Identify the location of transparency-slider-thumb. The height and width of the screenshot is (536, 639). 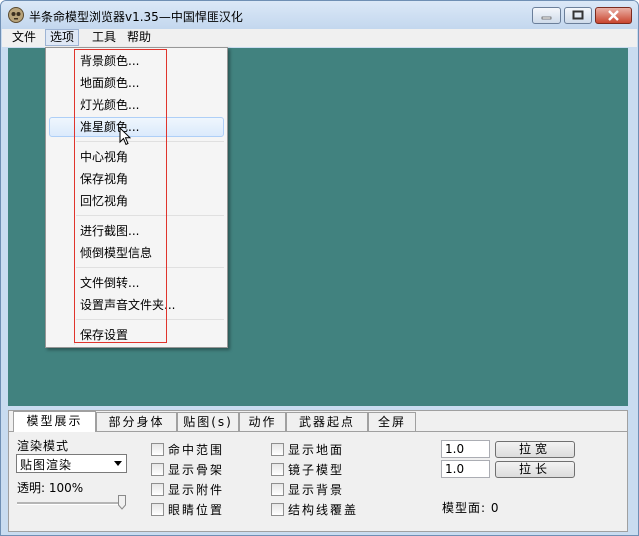
(122, 502).